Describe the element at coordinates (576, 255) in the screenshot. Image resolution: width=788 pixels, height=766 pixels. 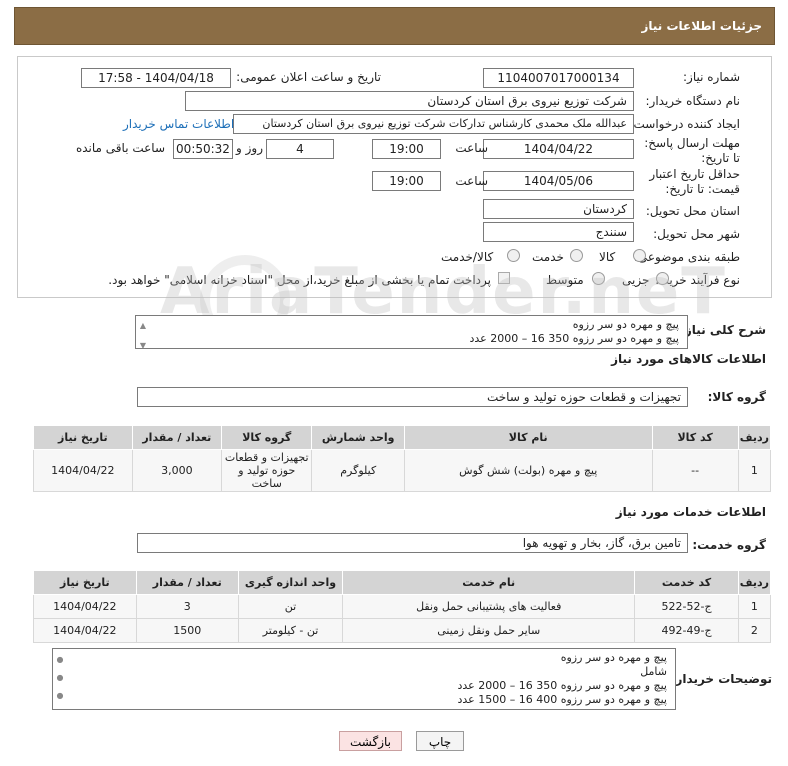
I see `category-service-radio` at that location.